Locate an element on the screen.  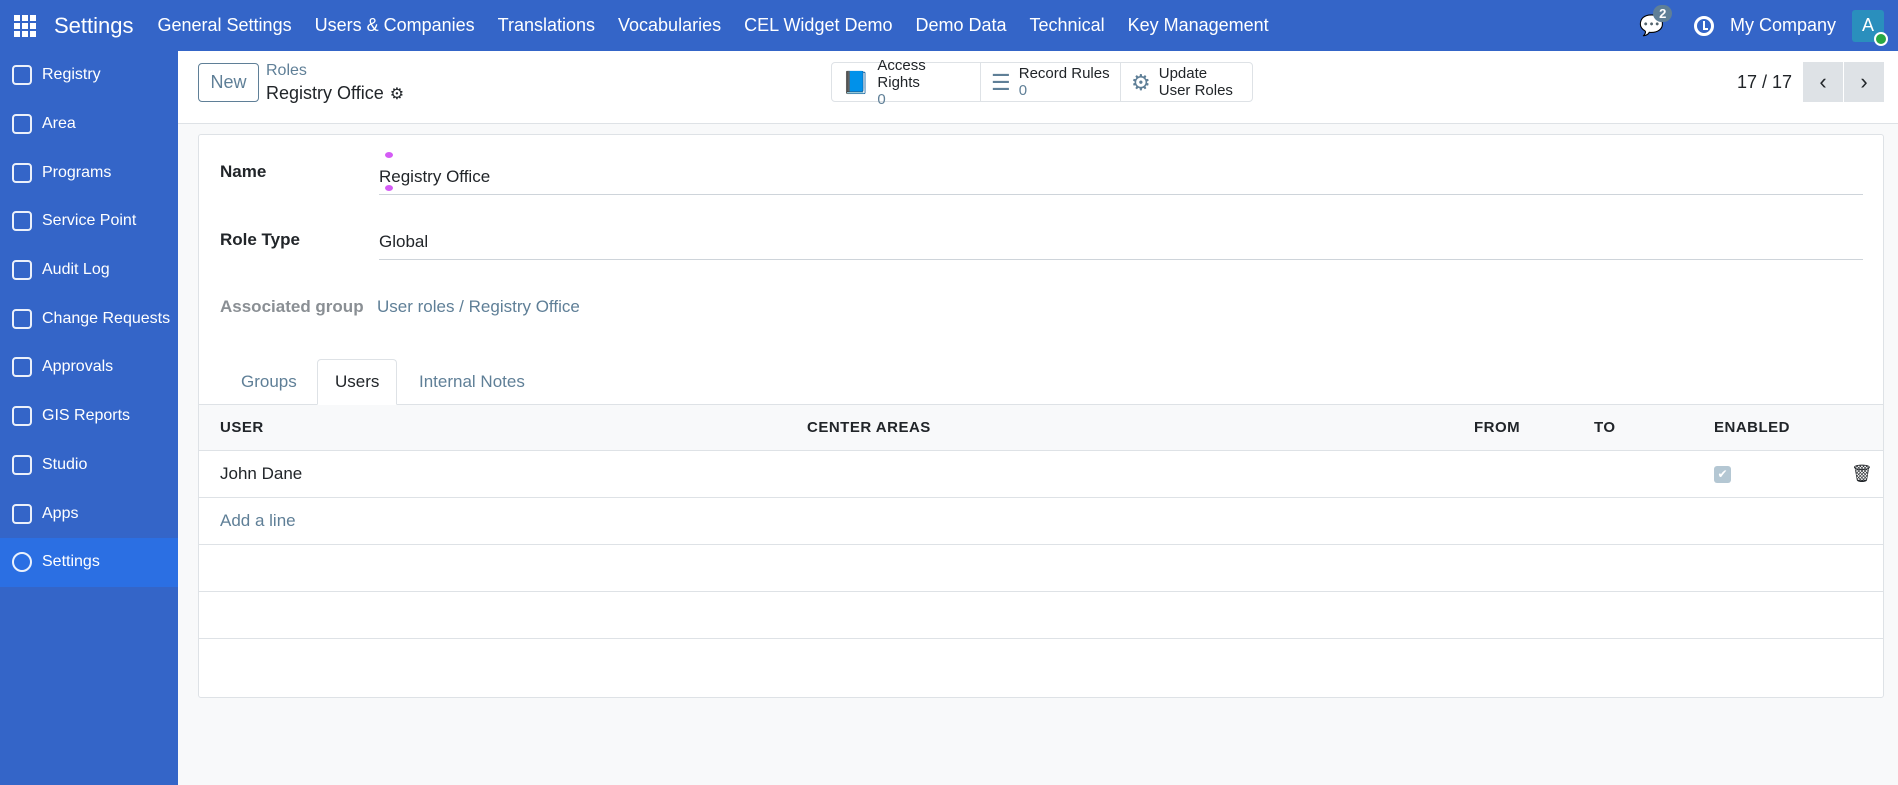
record-title: Registry Office is located at coordinates (325, 93).